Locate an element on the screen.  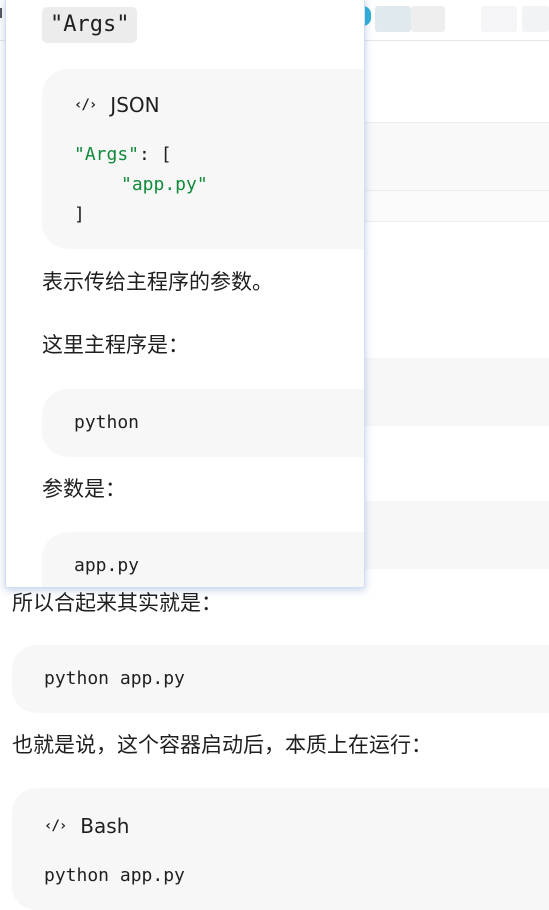
bg-table-band is located at coordinates (457, 157).